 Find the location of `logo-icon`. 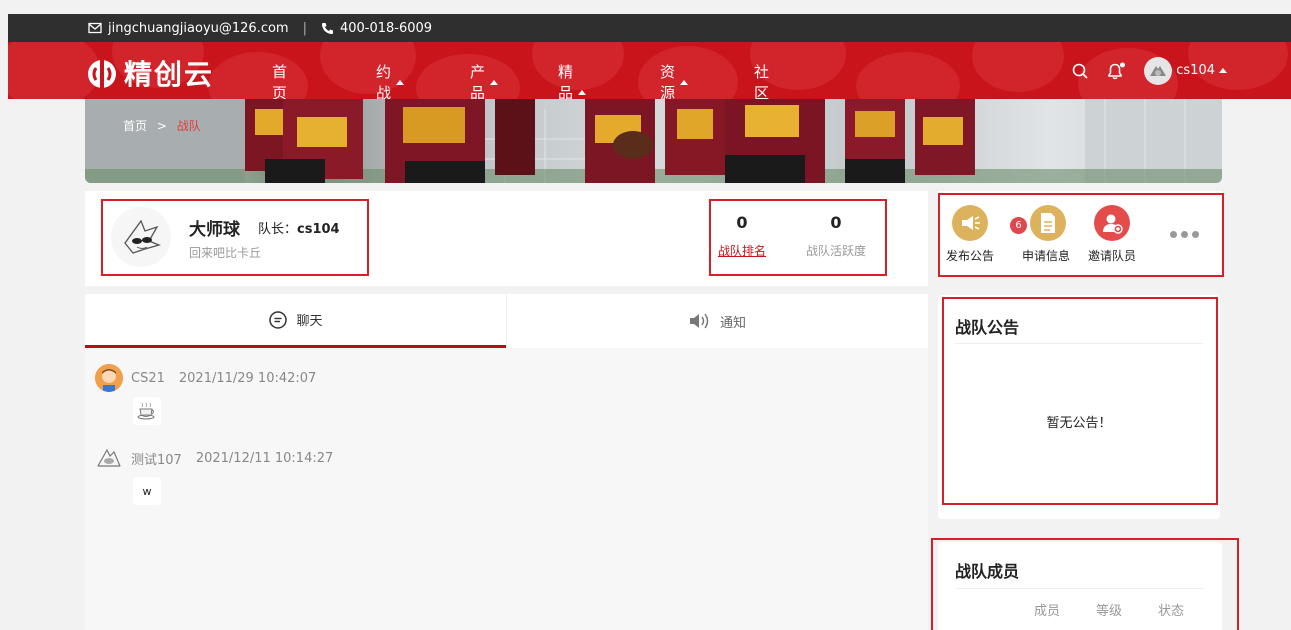

logo-icon is located at coordinates (102, 73).